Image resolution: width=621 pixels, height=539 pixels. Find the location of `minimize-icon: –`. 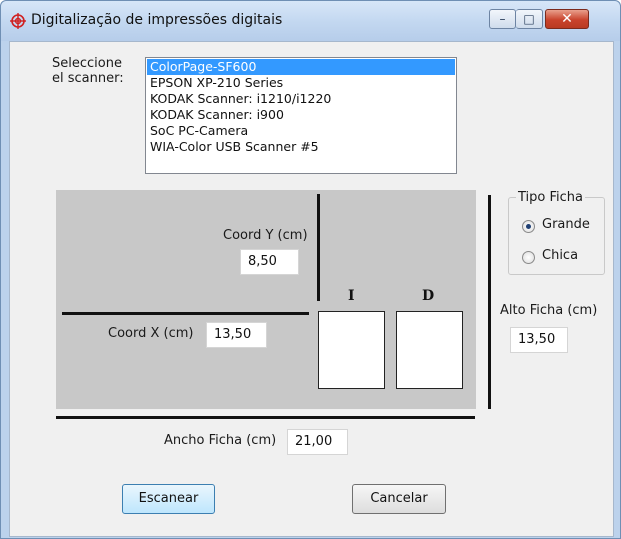

minimize-icon: – is located at coordinates (502, 19).